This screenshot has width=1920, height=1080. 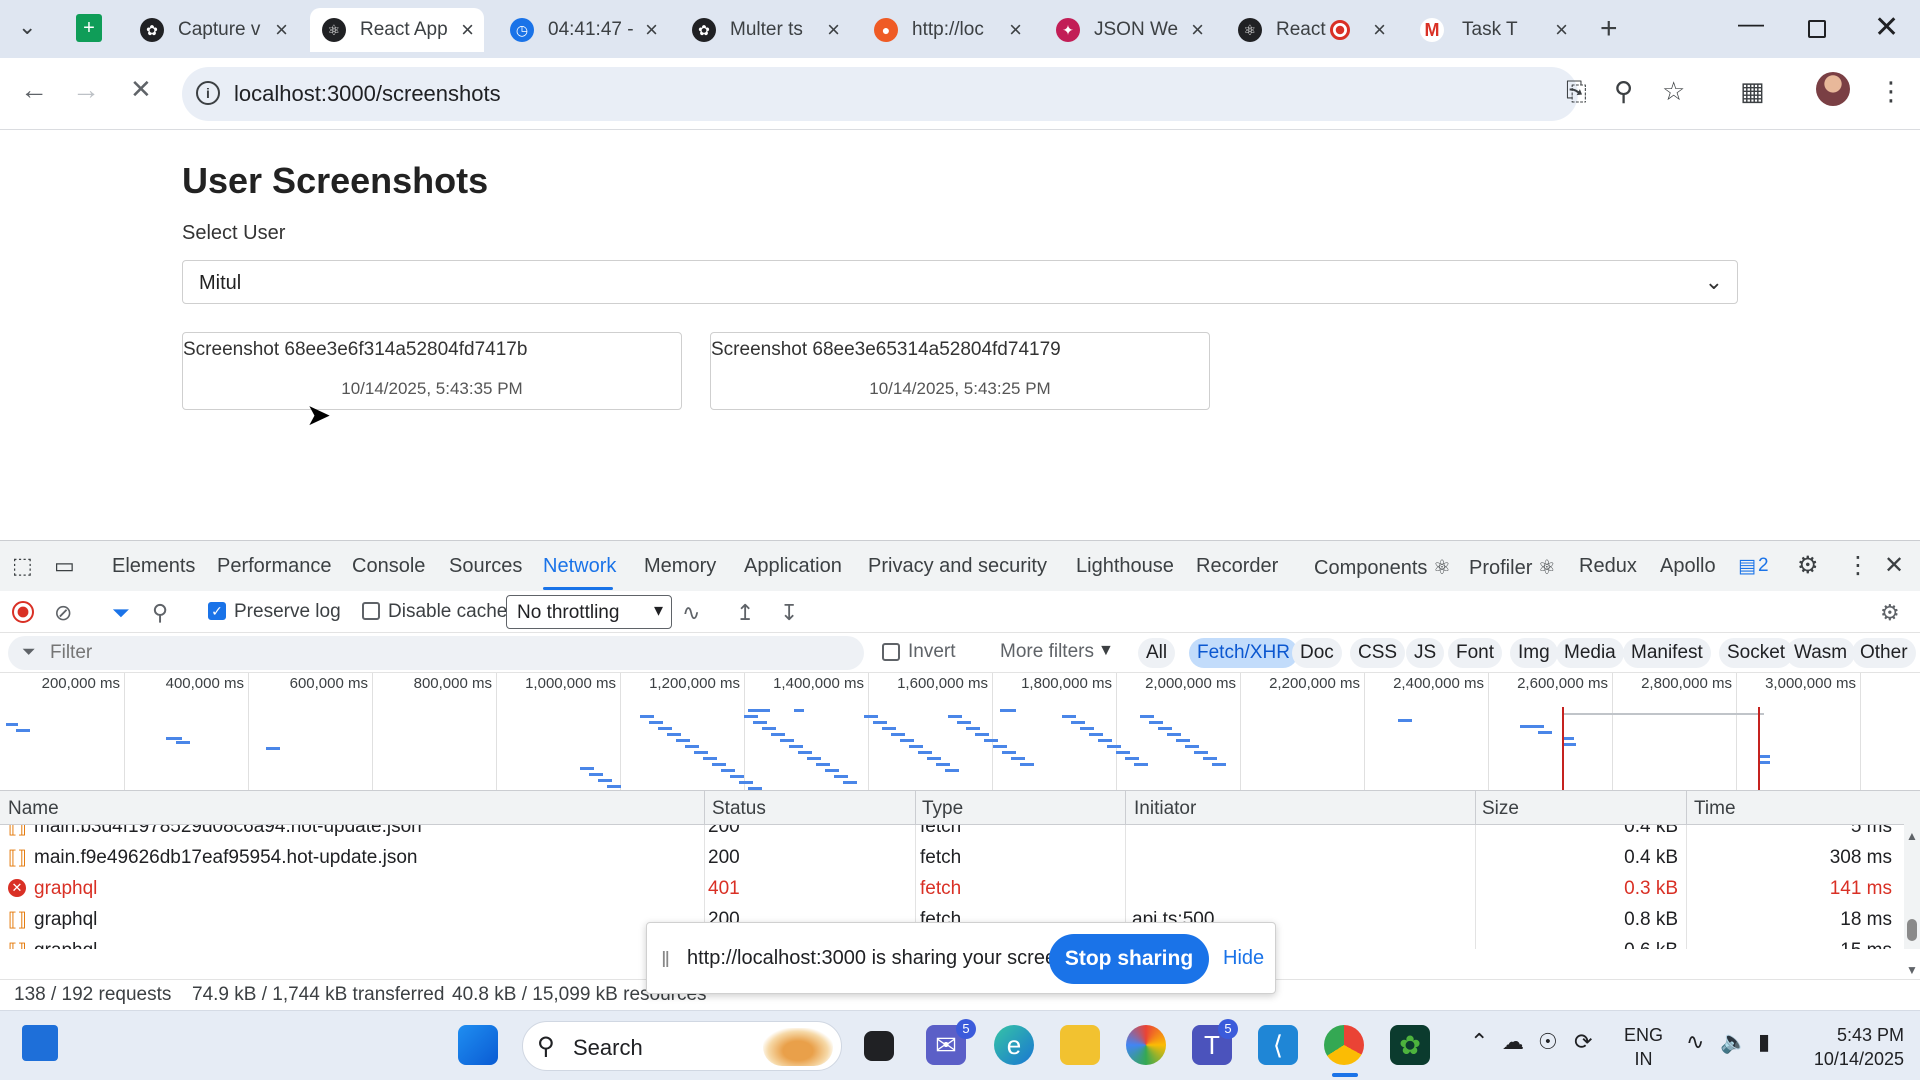 What do you see at coordinates (1695, 1042) in the screenshot?
I see `wifi-icon: ∿` at bounding box center [1695, 1042].